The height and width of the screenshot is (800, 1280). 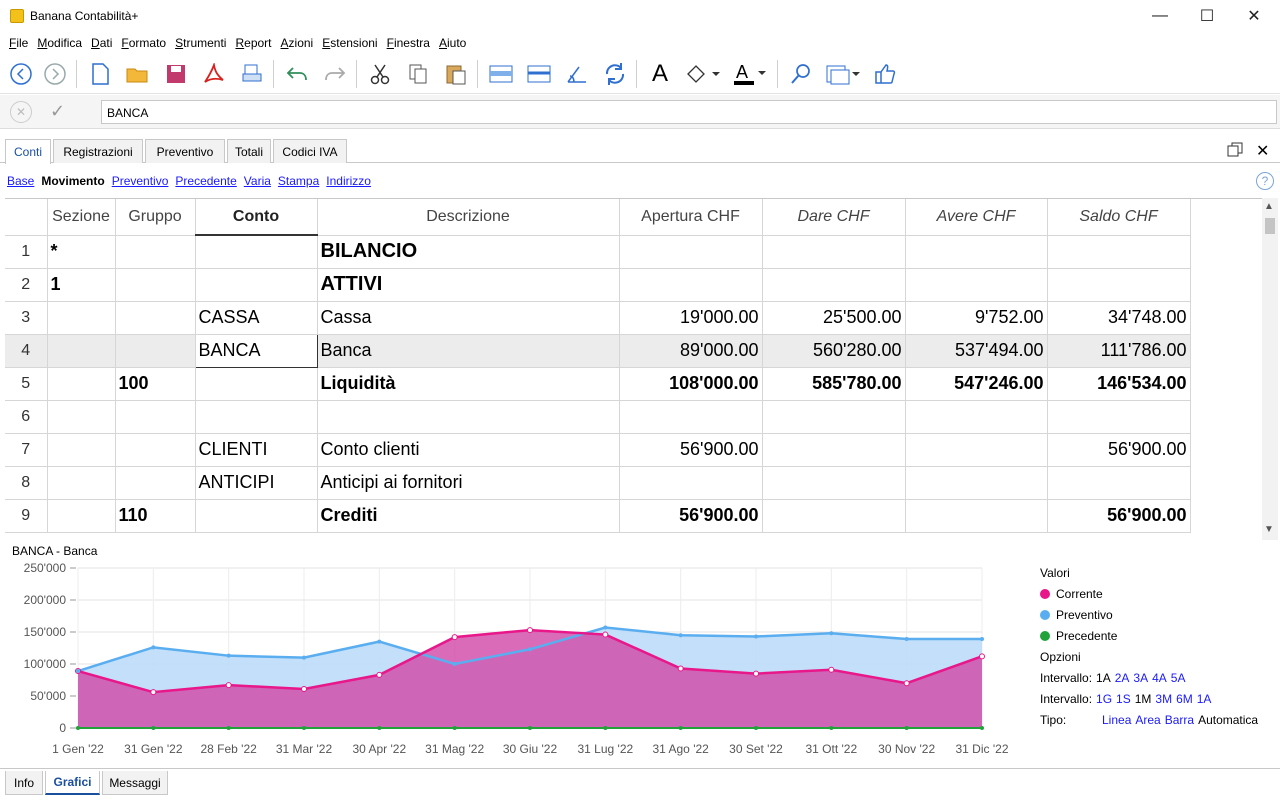 What do you see at coordinates (598, 483) in the screenshot?
I see `table-row: 8 ANTICIPI Anticipi ai fornitori` at bounding box center [598, 483].